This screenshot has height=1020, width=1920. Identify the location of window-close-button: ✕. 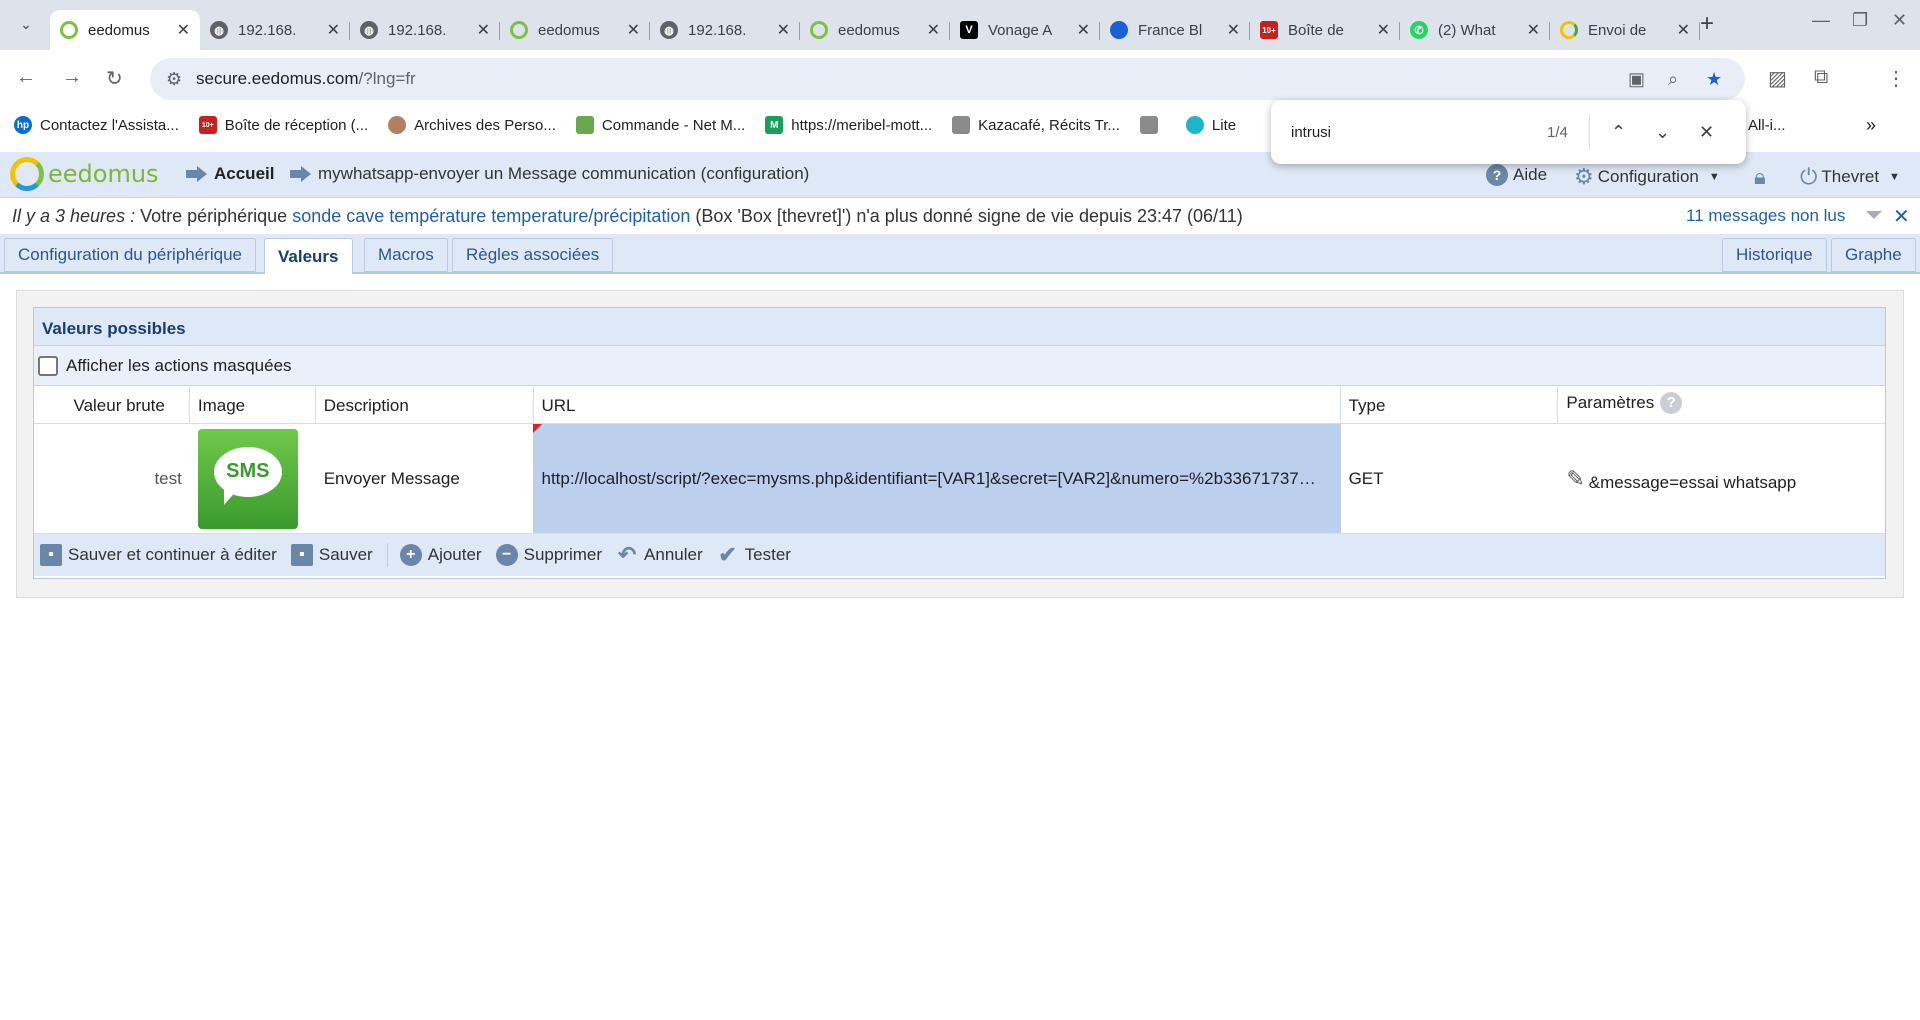
(1899, 20).